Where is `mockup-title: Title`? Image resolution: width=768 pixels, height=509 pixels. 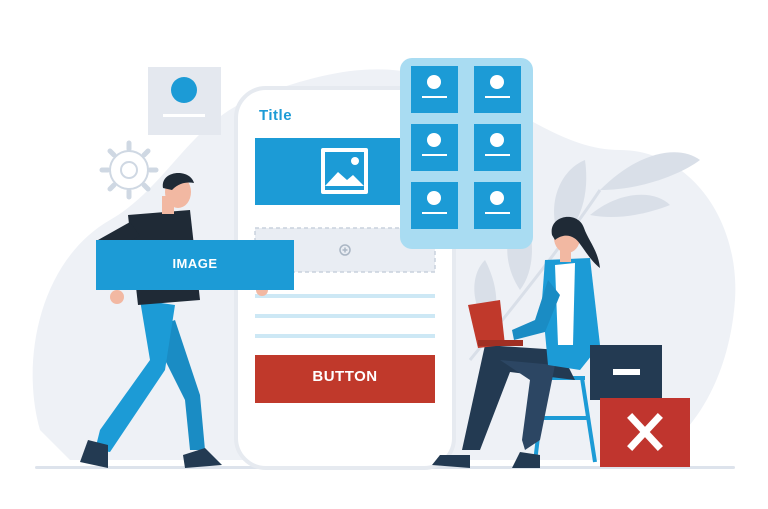
mockup-title: Title is located at coordinates (276, 115).